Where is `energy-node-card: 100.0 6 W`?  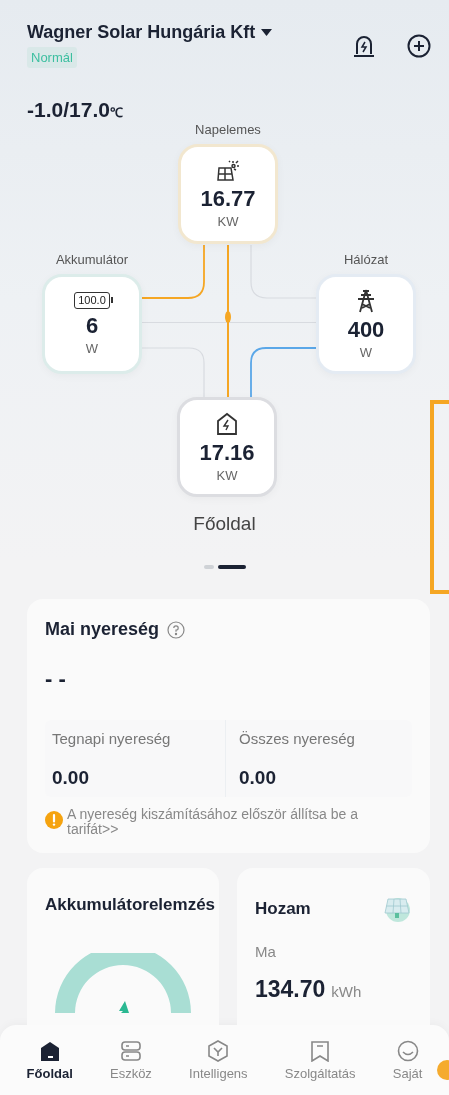
energy-node-card: 100.0 6 W is located at coordinates (92, 324).